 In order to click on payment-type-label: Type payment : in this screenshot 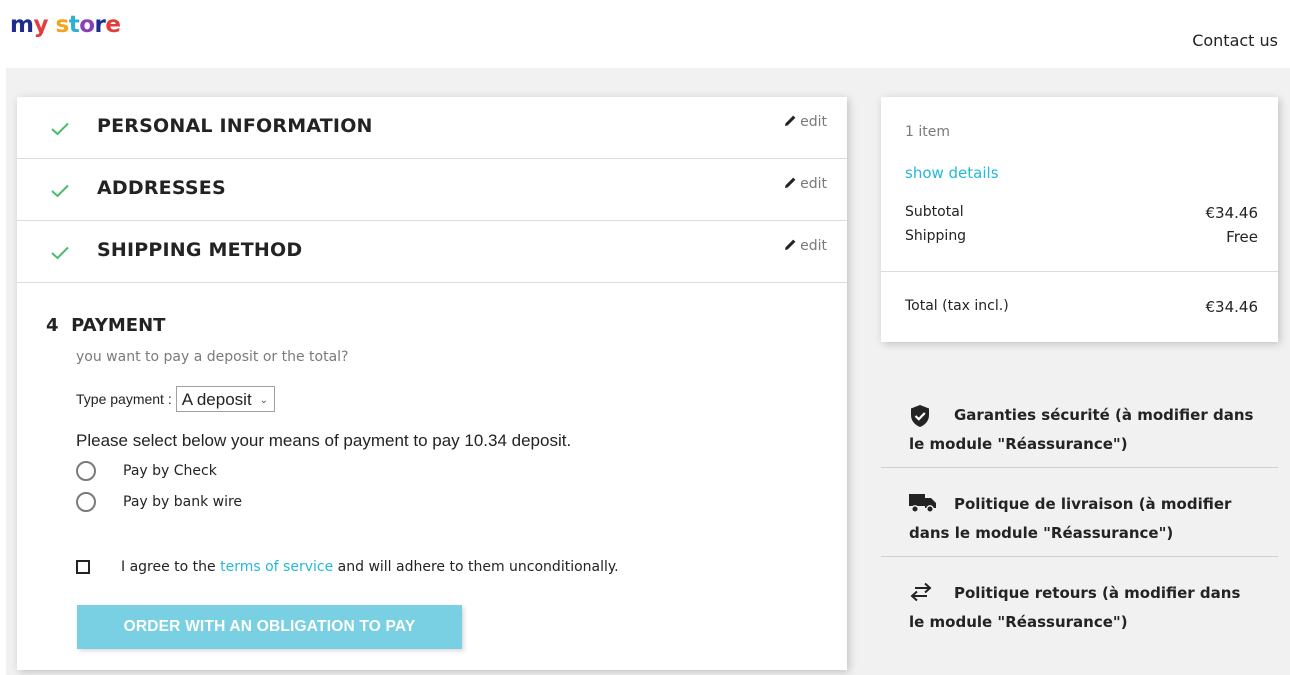, I will do `click(124, 399)`.